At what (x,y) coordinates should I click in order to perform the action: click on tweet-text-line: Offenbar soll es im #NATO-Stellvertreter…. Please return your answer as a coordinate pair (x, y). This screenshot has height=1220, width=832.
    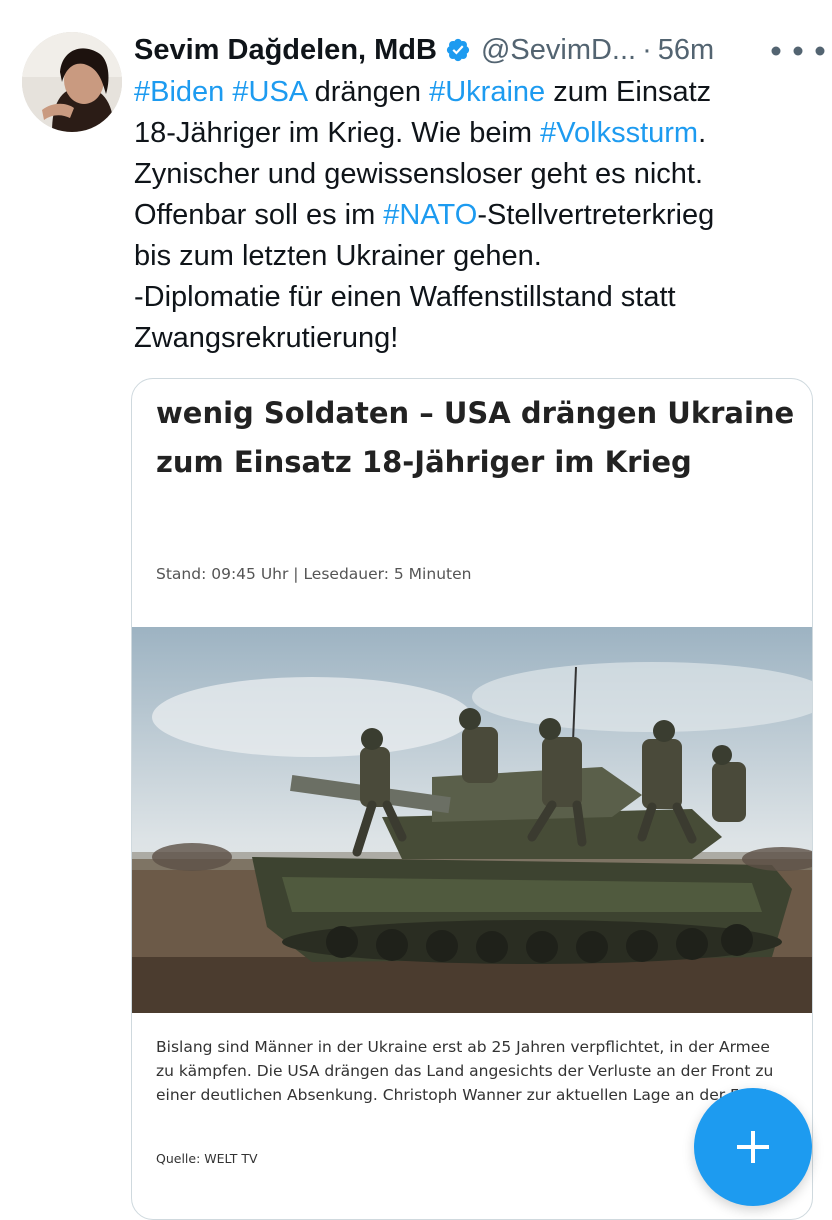
    Looking at the image, I should click on (479, 215).